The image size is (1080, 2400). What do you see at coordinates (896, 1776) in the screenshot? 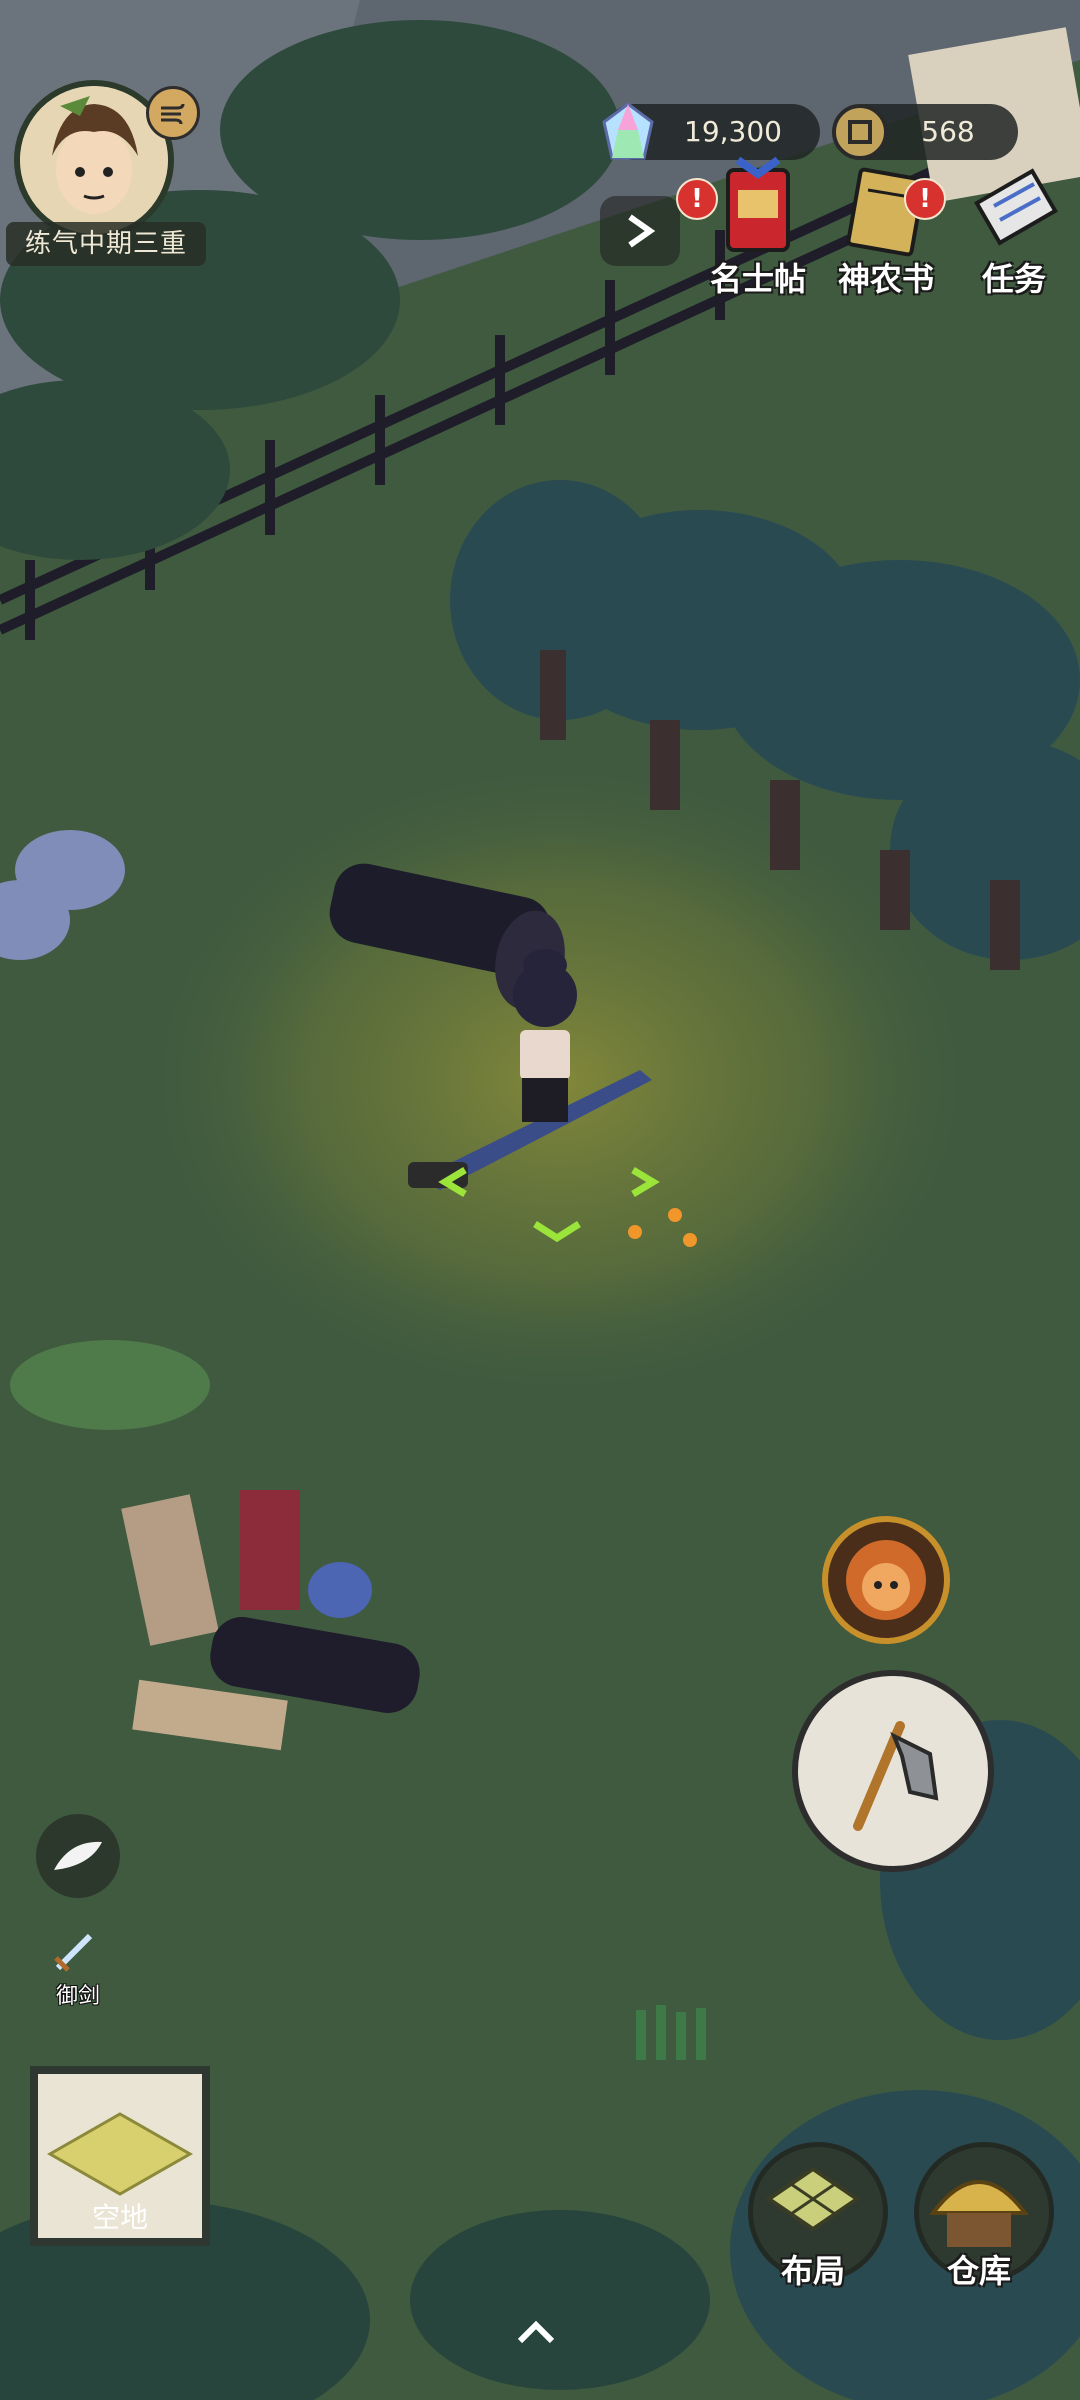
I see `axe-icon` at bounding box center [896, 1776].